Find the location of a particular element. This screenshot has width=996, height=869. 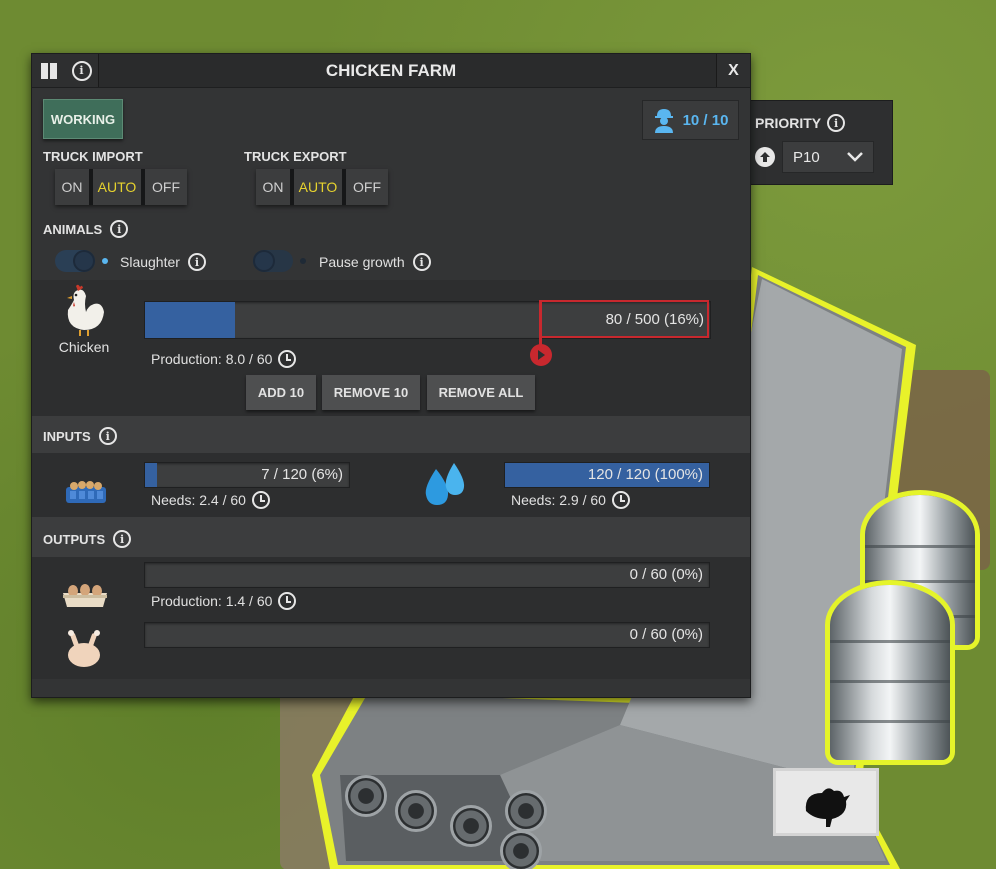

eggs-production: Production: 1.4 / 60 is located at coordinates (224, 601).